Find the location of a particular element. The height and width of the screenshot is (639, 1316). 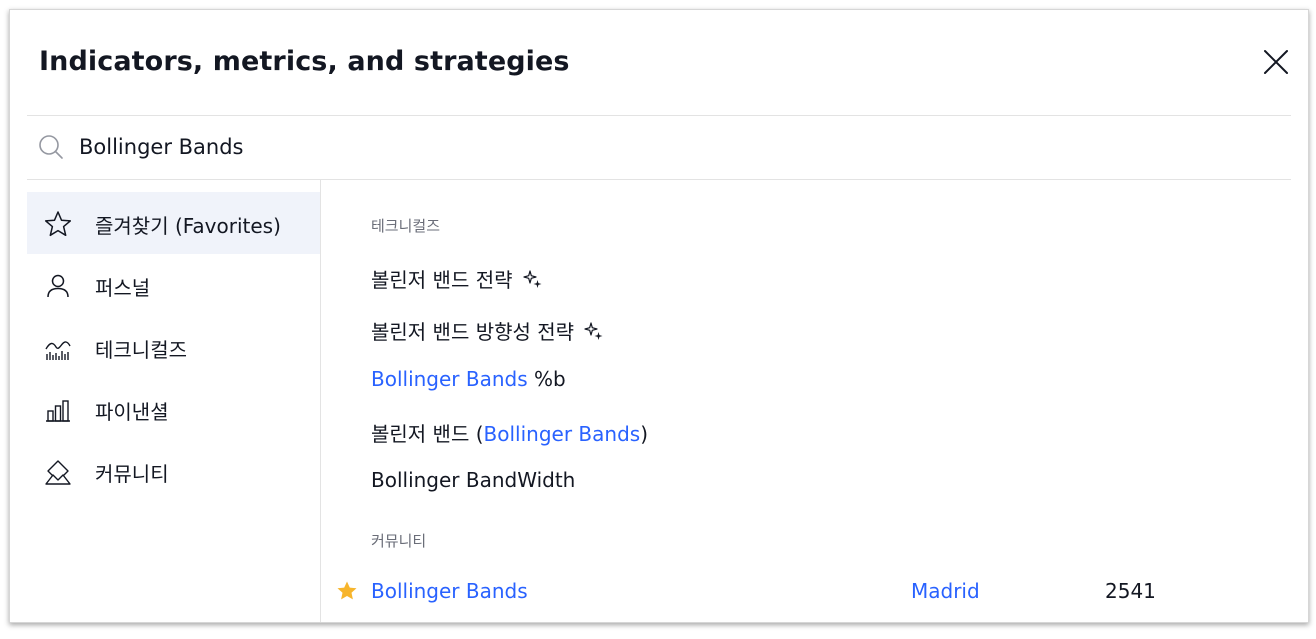

result-title: 볼린저 밴드 (Bollinger Bands) is located at coordinates (509, 432).